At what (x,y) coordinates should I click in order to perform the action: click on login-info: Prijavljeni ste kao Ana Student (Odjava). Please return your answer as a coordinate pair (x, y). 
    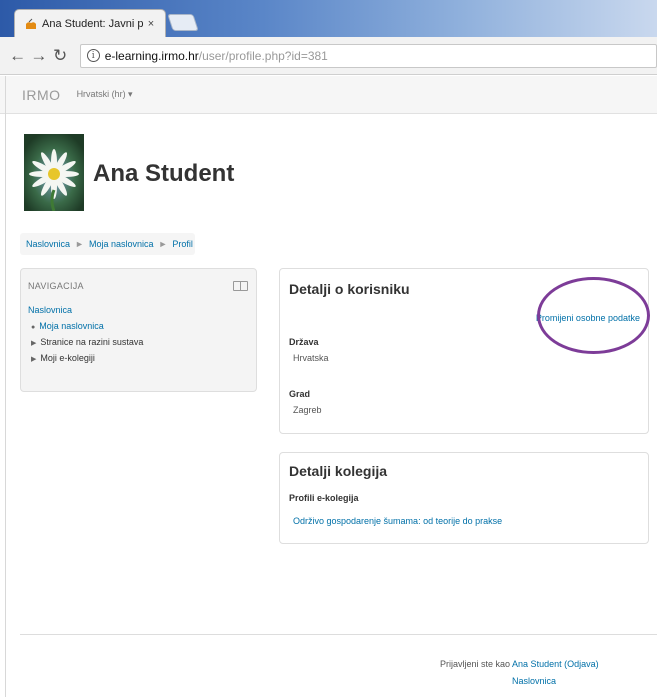
    Looking at the image, I should click on (519, 664).